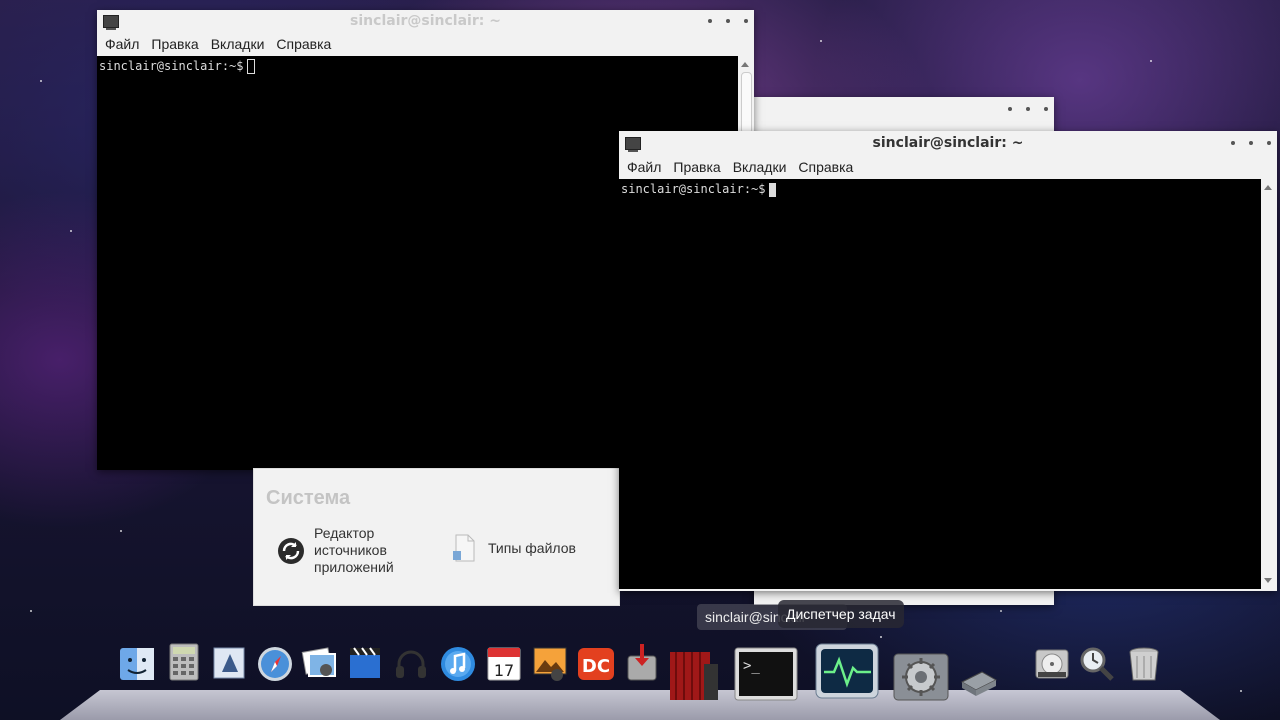 This screenshot has width=1280, height=720. What do you see at coordinates (978, 690) in the screenshot?
I see `drive-icon` at bounding box center [978, 690].